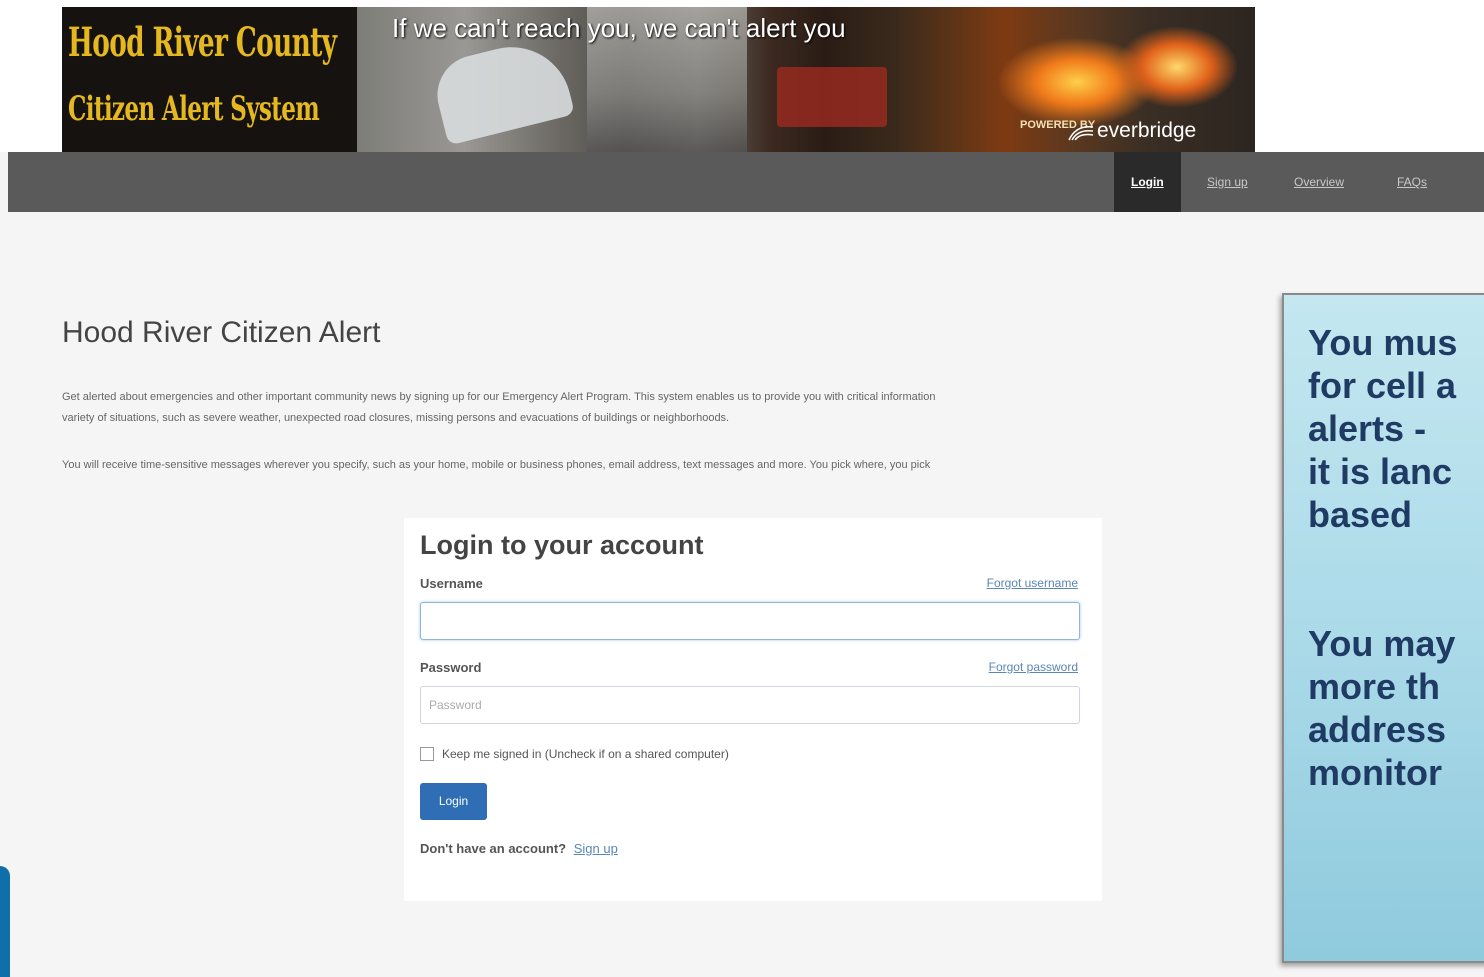 Image resolution: width=1484 pixels, height=977 pixels. Describe the element at coordinates (1377, 729) in the screenshot. I see `callout-line: address` at that location.